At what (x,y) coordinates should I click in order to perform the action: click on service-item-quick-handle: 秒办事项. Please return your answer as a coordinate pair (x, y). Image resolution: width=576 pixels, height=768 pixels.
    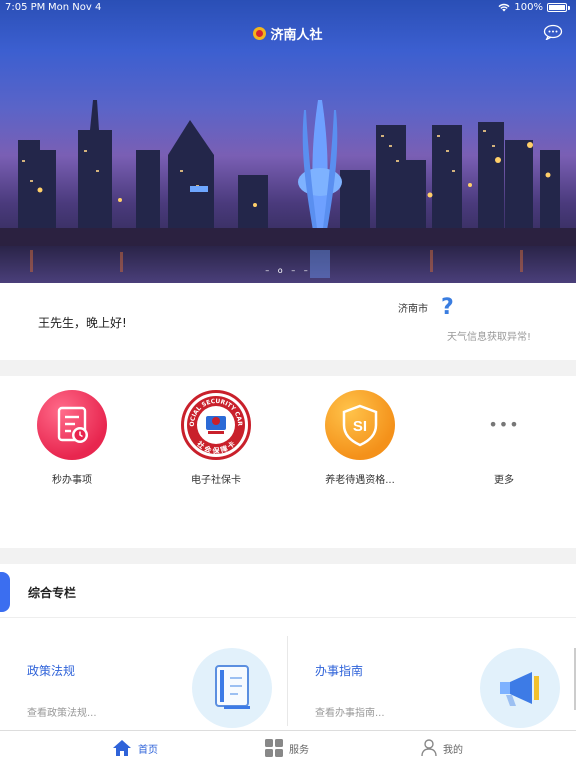
    Looking at the image, I should click on (72, 438).